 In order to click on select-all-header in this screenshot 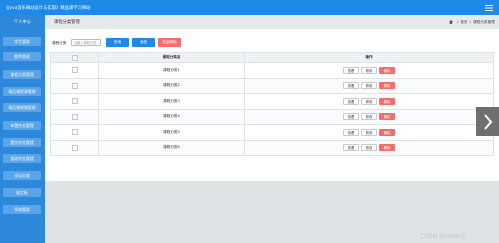, I will do `click(74, 57)`.